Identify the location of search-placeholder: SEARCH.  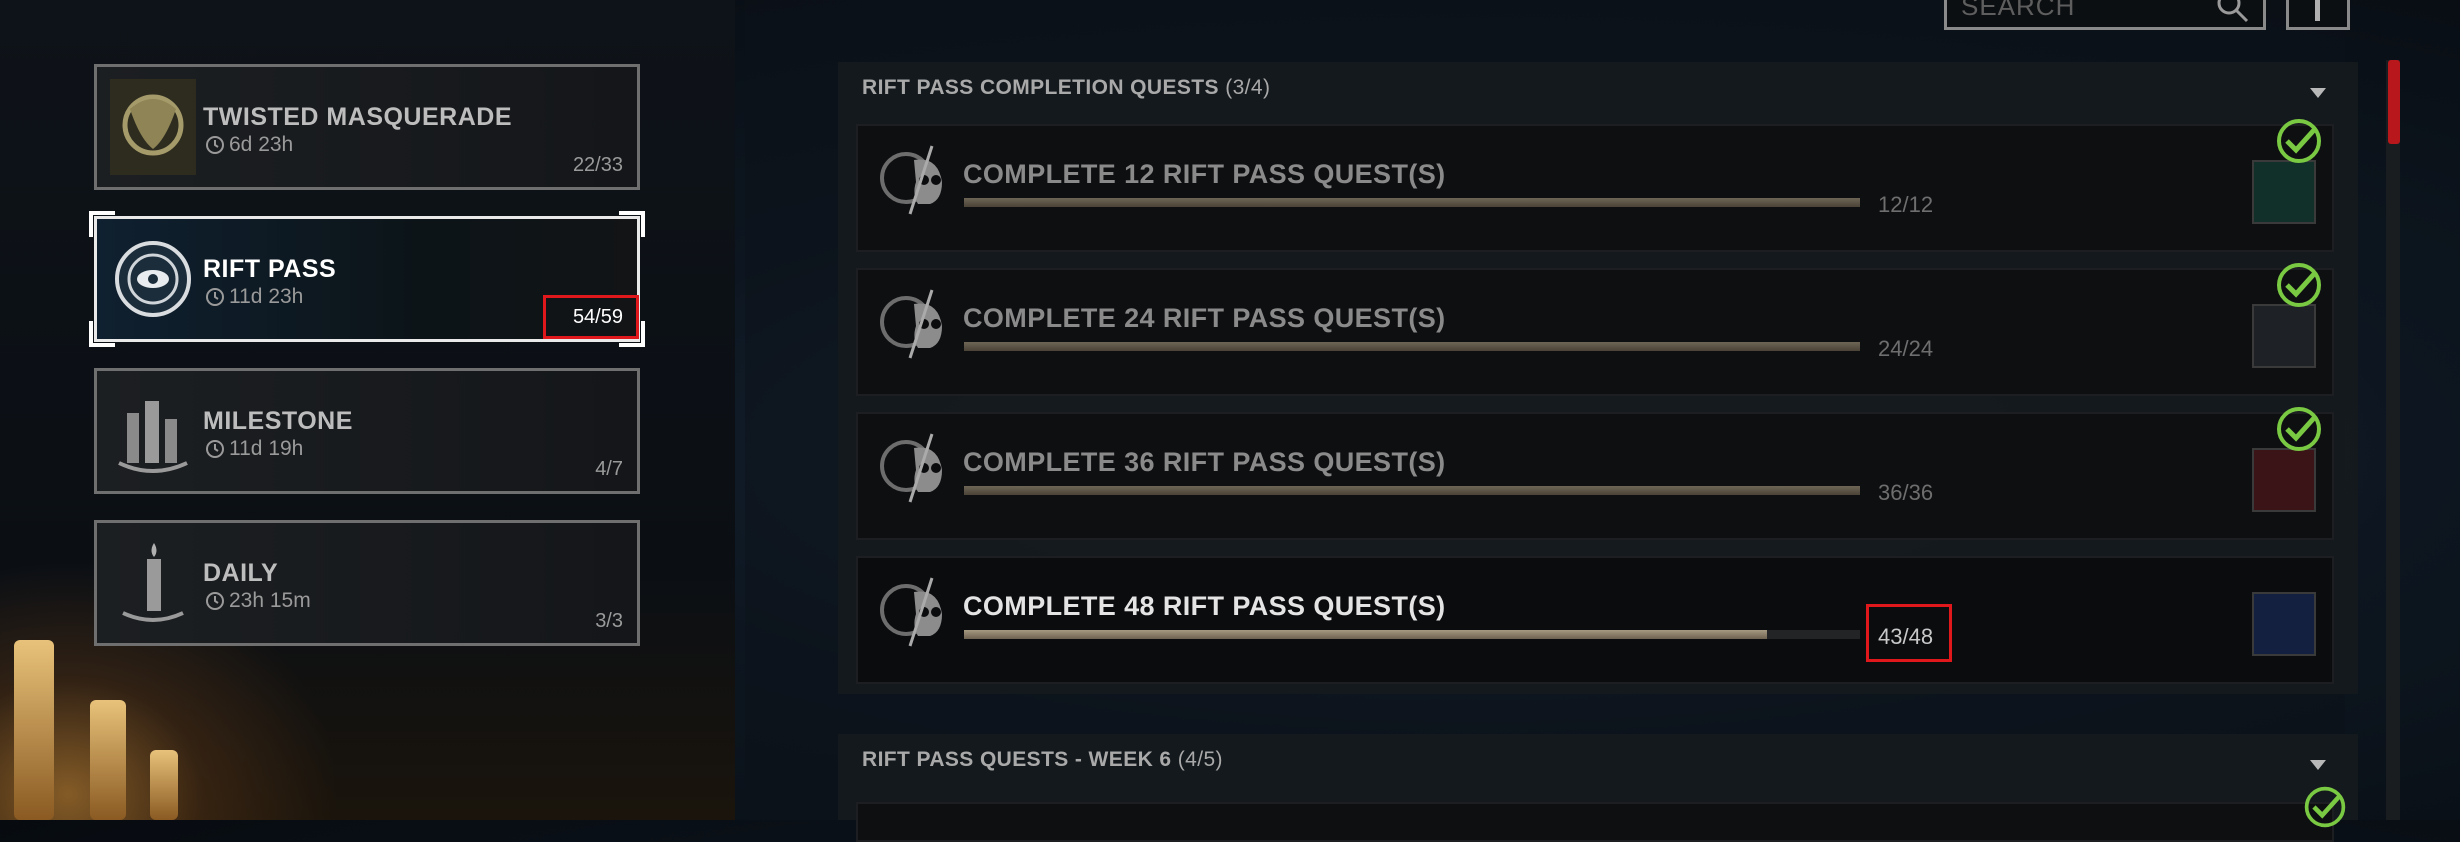
(2018, 10).